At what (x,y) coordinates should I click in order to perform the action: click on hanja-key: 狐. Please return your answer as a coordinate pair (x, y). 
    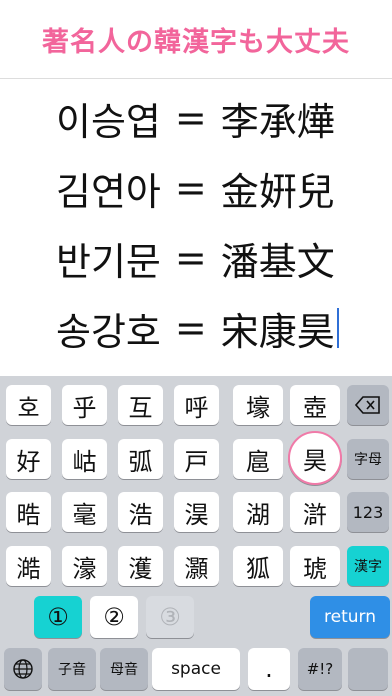
    Looking at the image, I should click on (258, 566).